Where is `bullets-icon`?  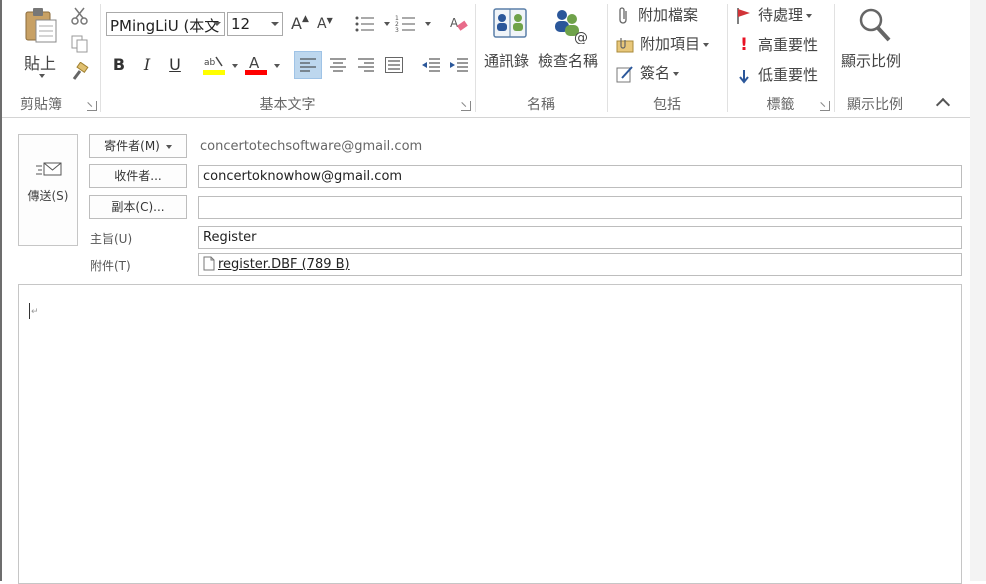 bullets-icon is located at coordinates (365, 24).